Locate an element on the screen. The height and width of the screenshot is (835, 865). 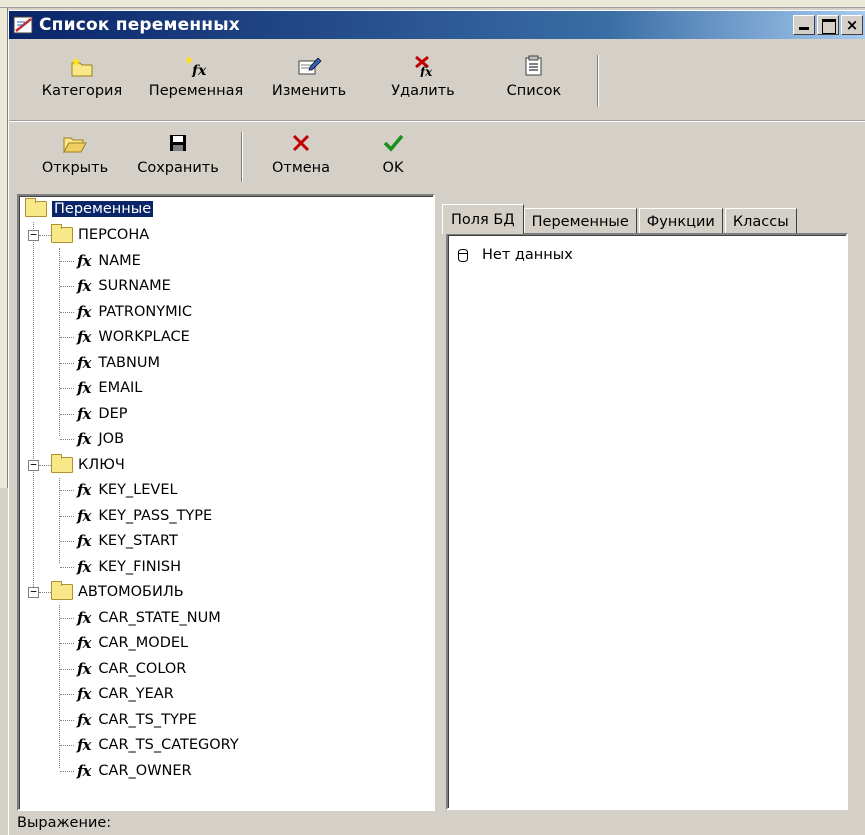
tree-variable: fx TABNUM is located at coordinates (118, 363).